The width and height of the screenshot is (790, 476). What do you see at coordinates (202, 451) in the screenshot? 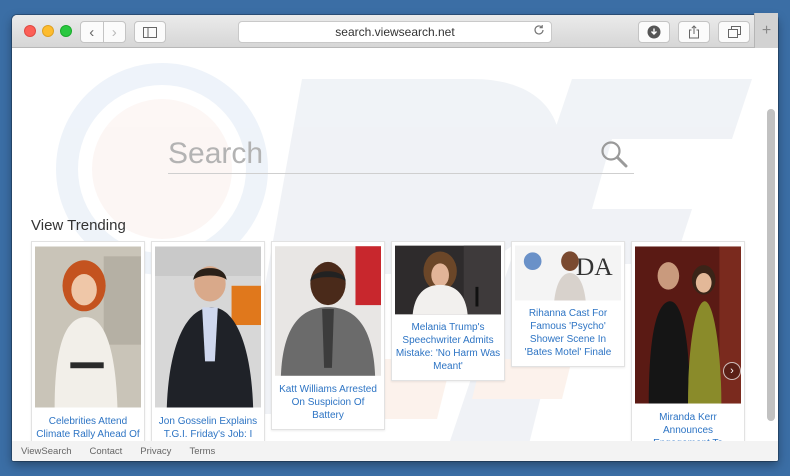
I see `footer-link-terms: Terms` at bounding box center [202, 451].